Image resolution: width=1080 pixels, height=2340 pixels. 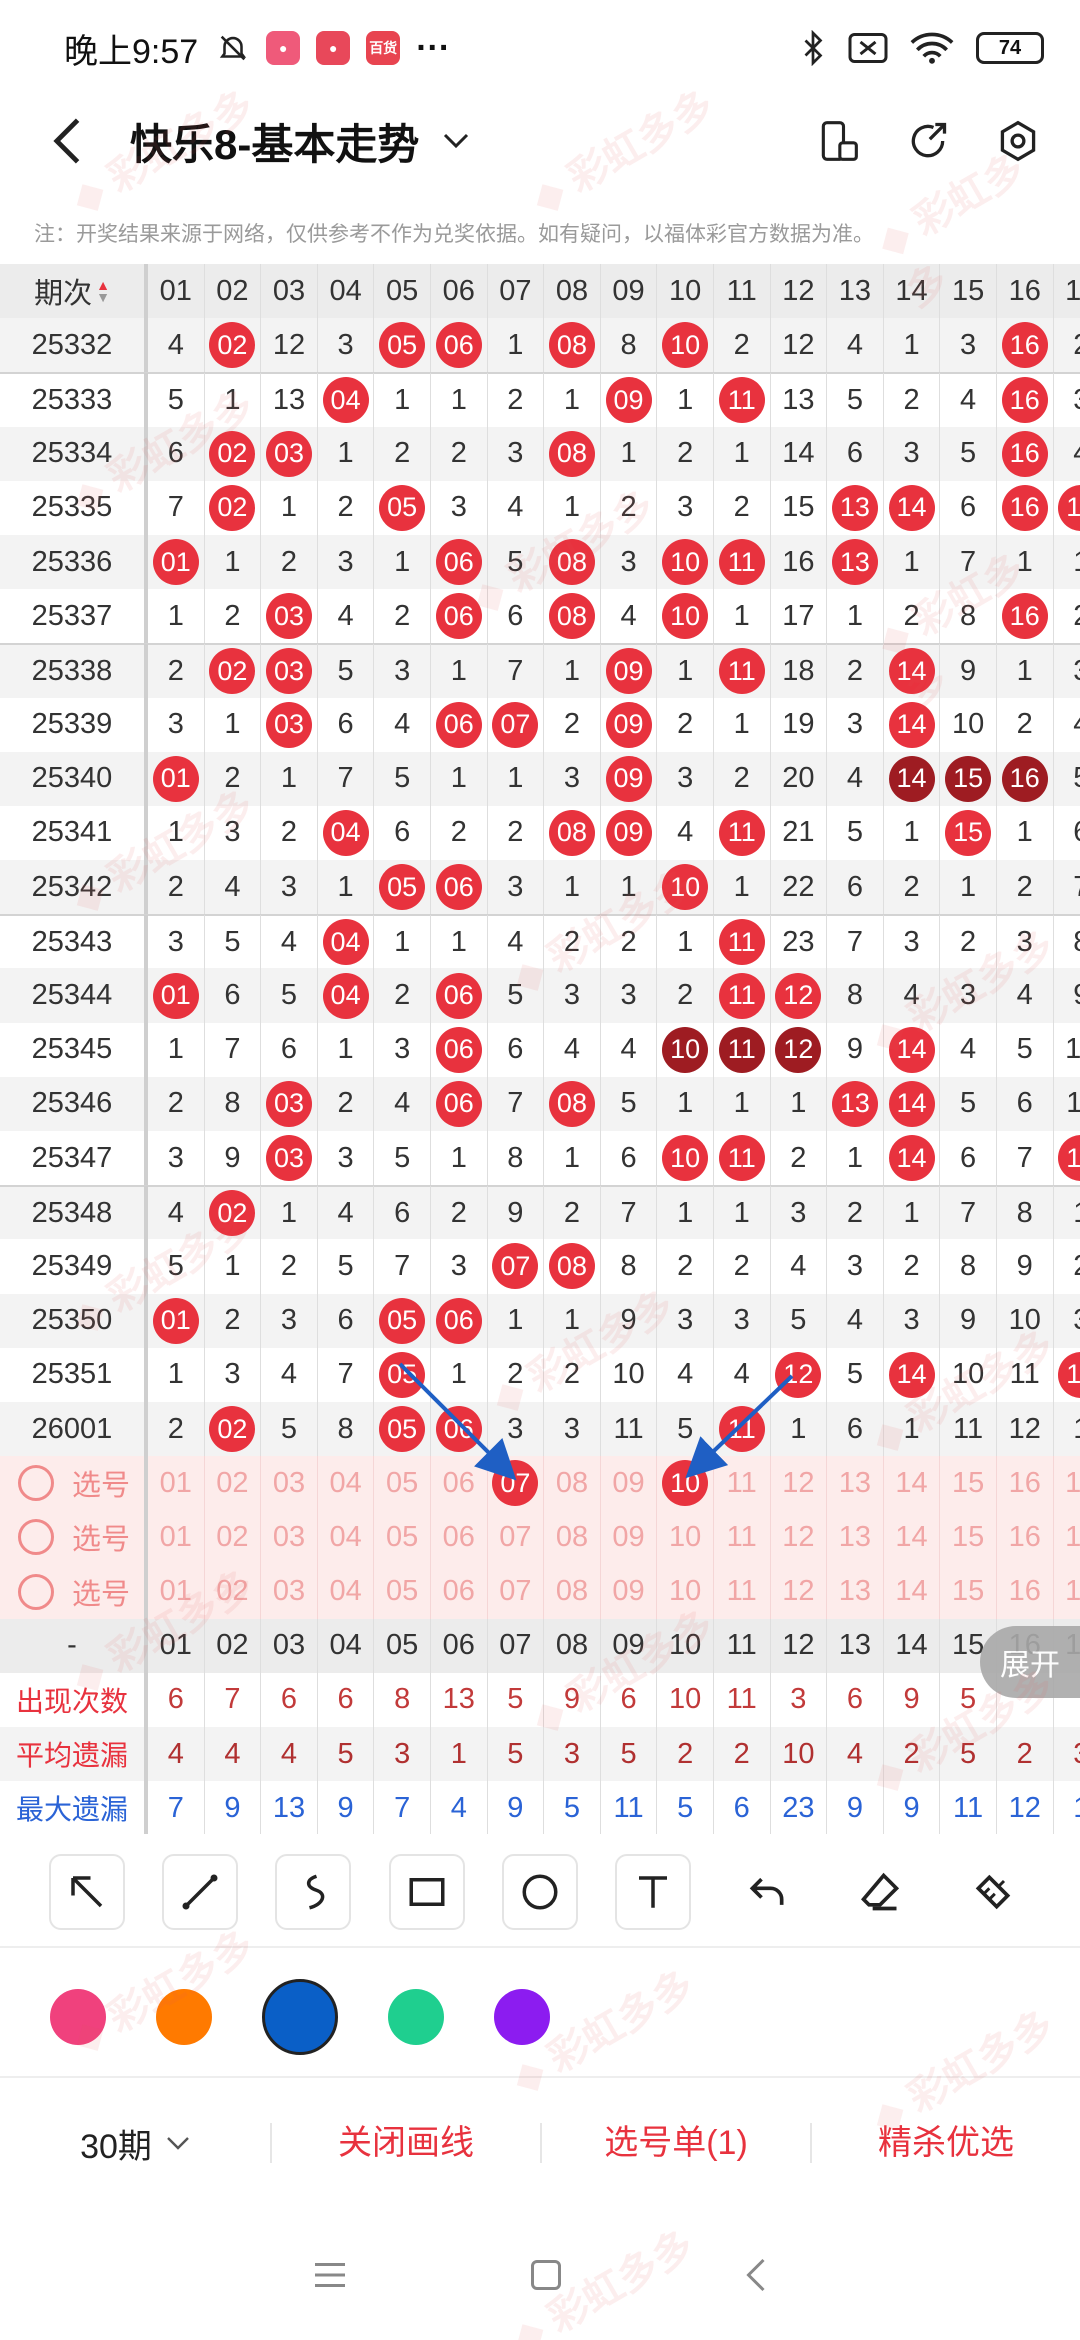 What do you see at coordinates (313, 1892) in the screenshot?
I see `curve-tool-icon` at bounding box center [313, 1892].